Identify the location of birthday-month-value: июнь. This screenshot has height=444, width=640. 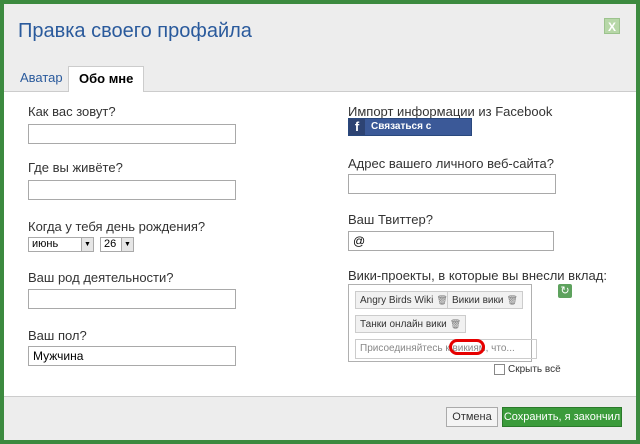
(45, 244).